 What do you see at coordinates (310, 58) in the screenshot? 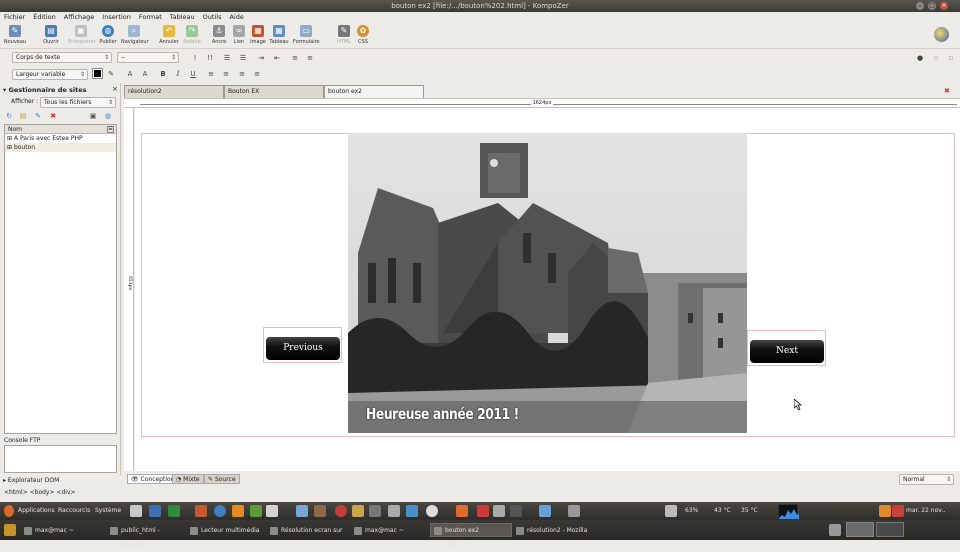
I see `align-block-icon: ≡` at bounding box center [310, 58].